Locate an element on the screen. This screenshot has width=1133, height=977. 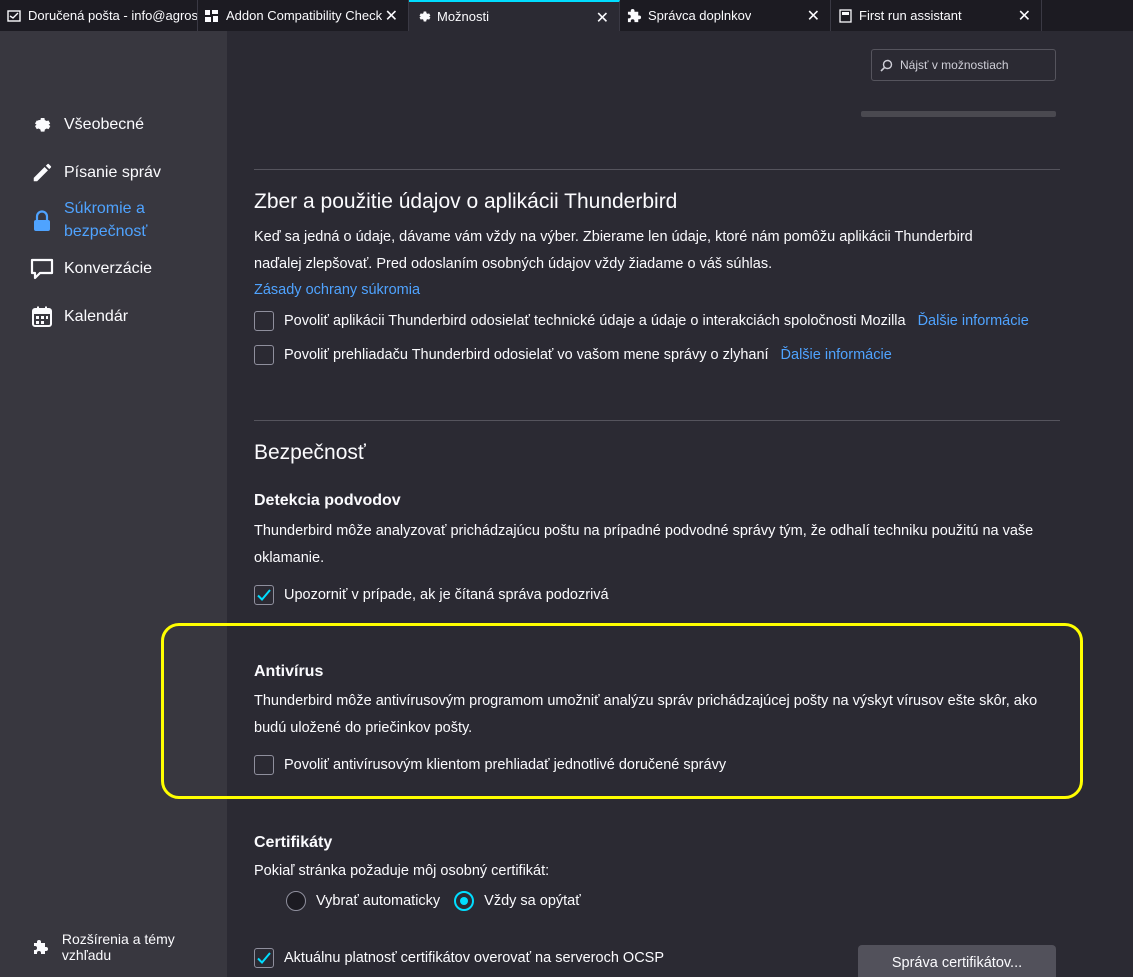
sidebar-item-composition: Písanie správ is located at coordinates (95, 173).